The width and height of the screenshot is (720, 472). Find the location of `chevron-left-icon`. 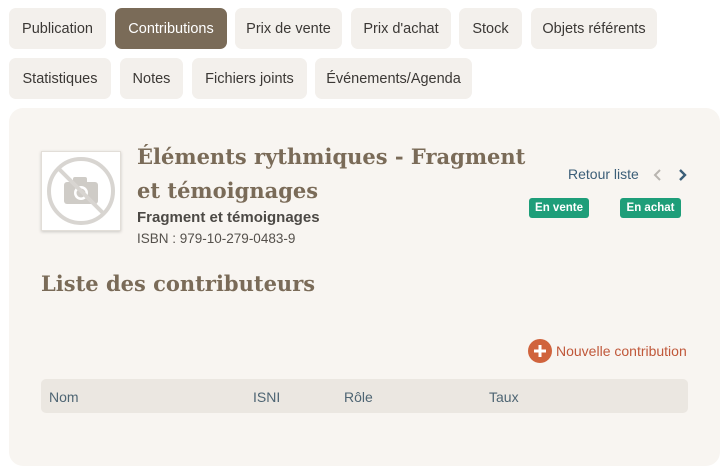

chevron-left-icon is located at coordinates (658, 175).